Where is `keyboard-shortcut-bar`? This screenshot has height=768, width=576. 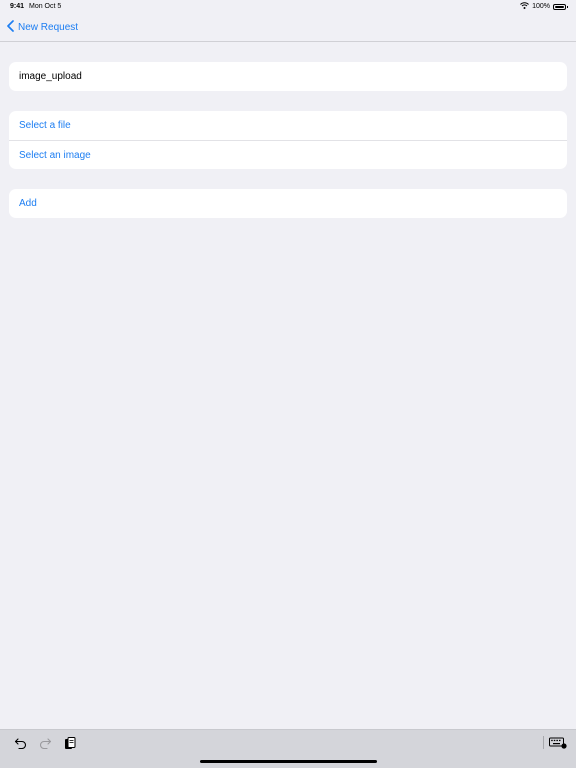 keyboard-shortcut-bar is located at coordinates (288, 748).